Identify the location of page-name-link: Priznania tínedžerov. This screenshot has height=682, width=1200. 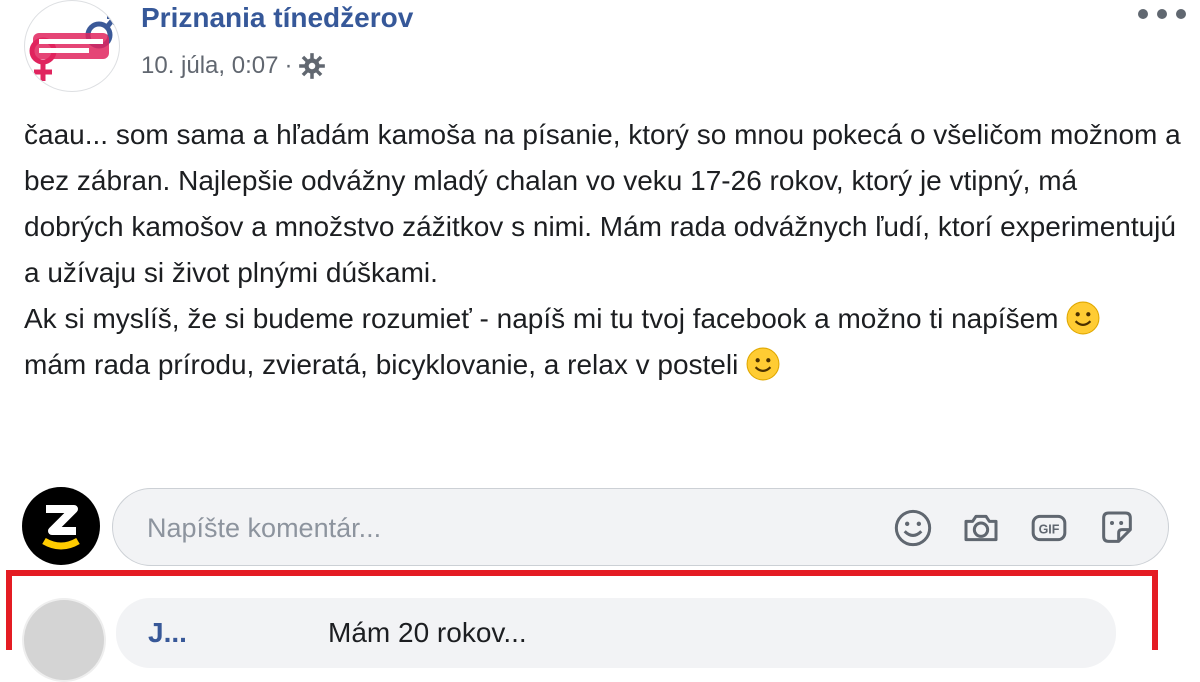
(277, 18).